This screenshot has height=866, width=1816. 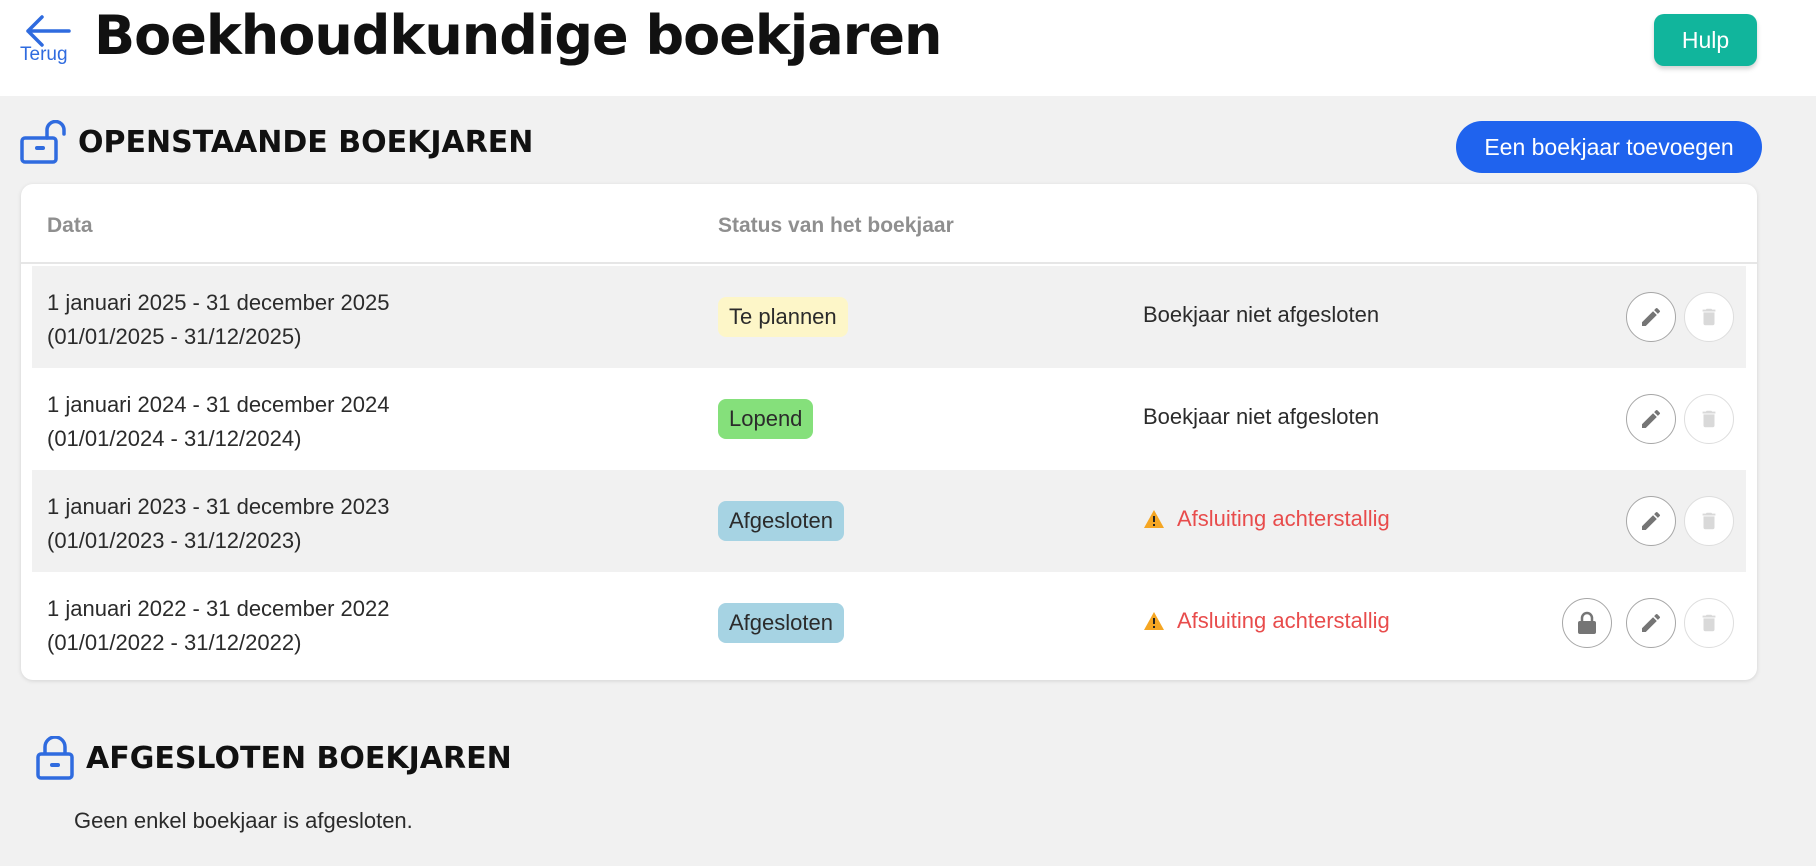 What do you see at coordinates (174, 540) in the screenshot?
I see `date-range-numeric: (01/01/2023 - 31/12/2023)` at bounding box center [174, 540].